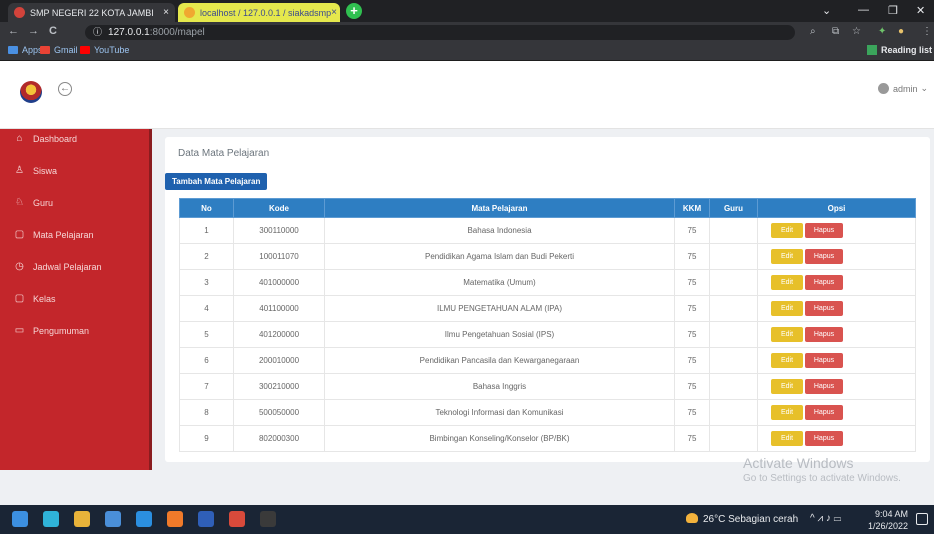  What do you see at coordinates (882, 31) in the screenshot?
I see `extension-icon: ✦` at bounding box center [882, 31].